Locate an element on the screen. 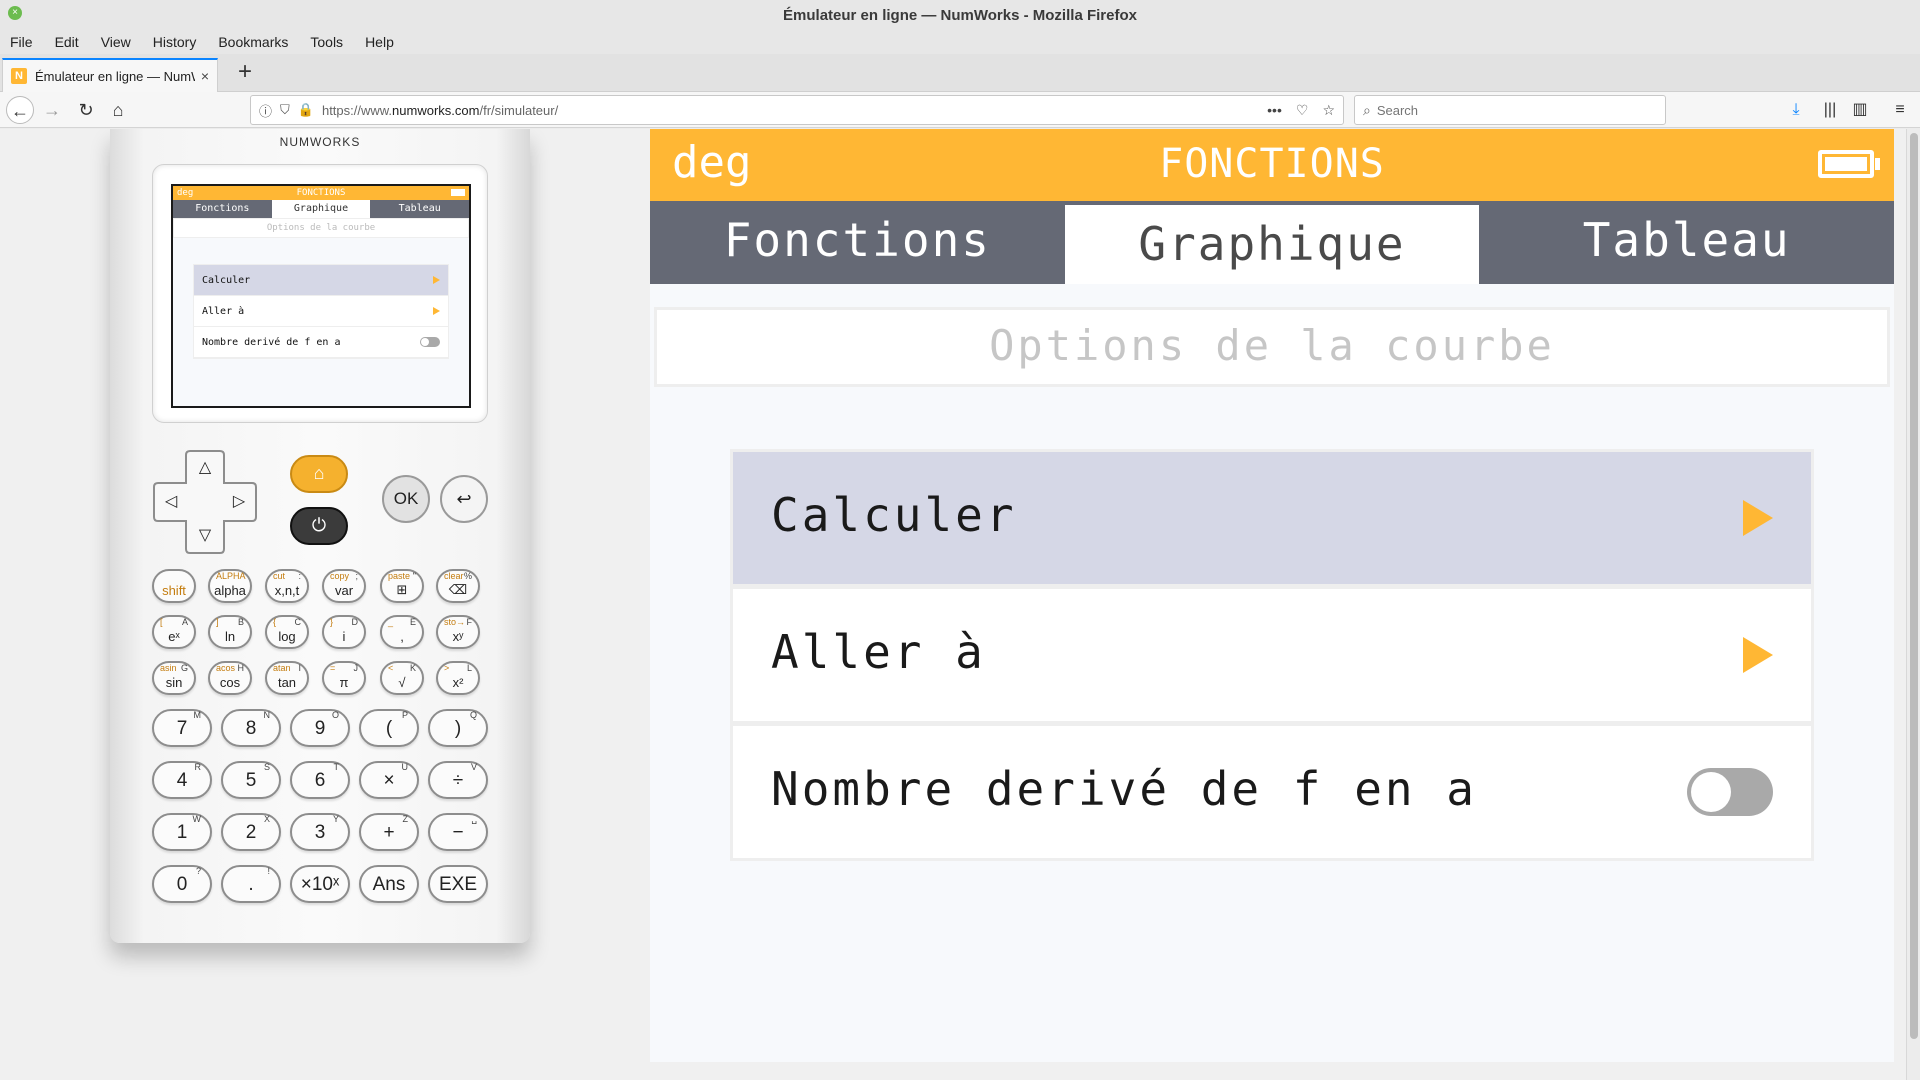 The width and height of the screenshot is (1920, 1080). key-toolbox: paste " ⊞ is located at coordinates (402, 586).